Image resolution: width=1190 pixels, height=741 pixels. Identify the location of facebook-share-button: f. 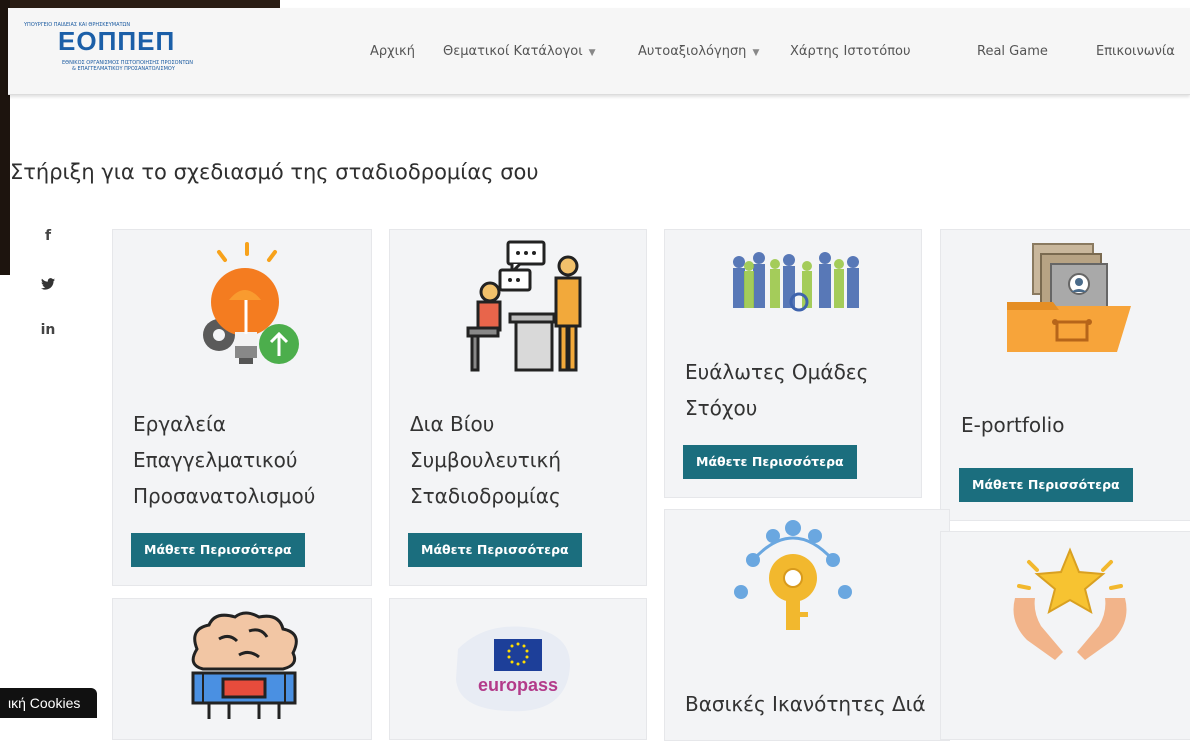
(48, 236).